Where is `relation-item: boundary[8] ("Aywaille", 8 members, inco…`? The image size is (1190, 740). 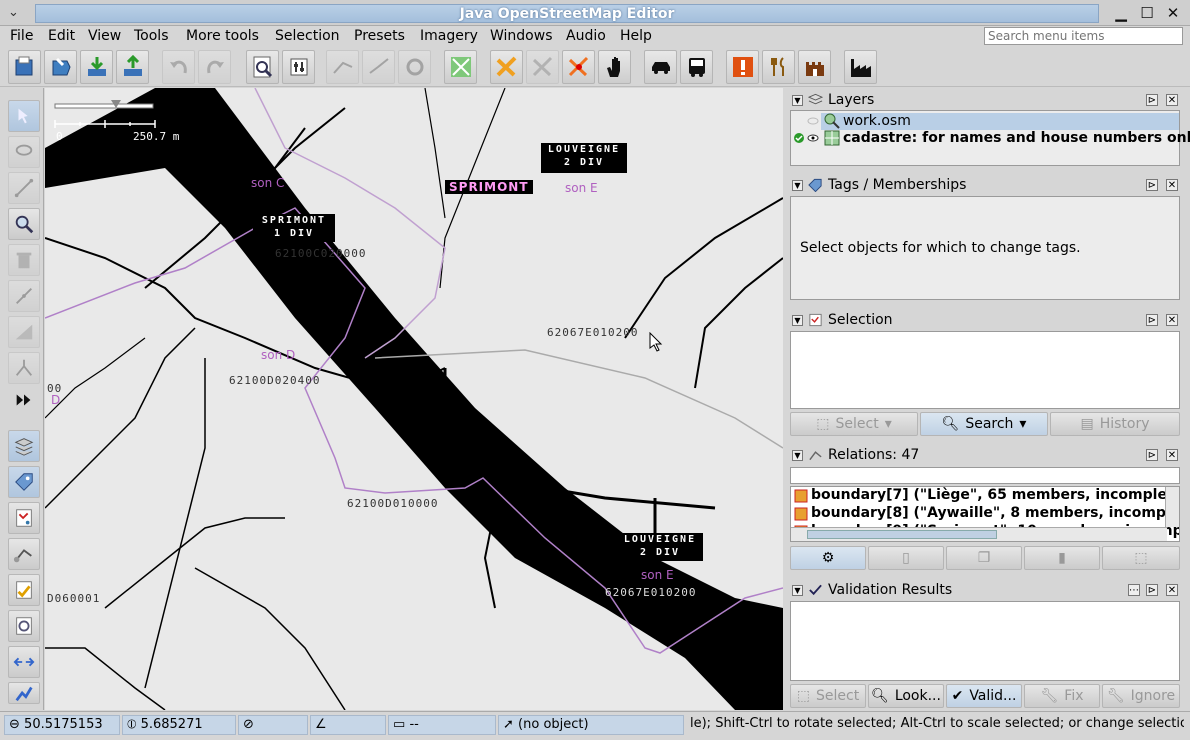
relation-item: boundary[8] ("Aywaille", 8 members, inco… is located at coordinates (995, 513).